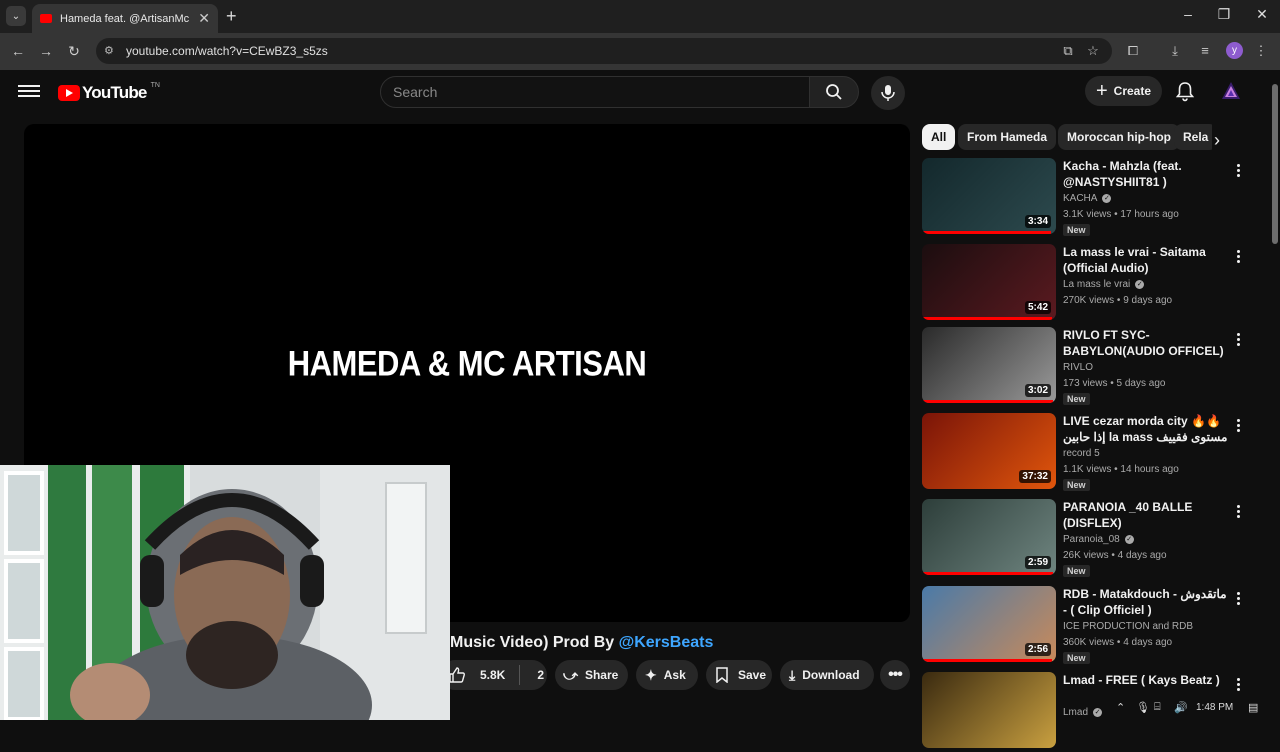 This screenshot has height=752, width=1280. What do you see at coordinates (1224, 140) in the screenshot?
I see `chevron-right-icon: ›` at bounding box center [1224, 140].